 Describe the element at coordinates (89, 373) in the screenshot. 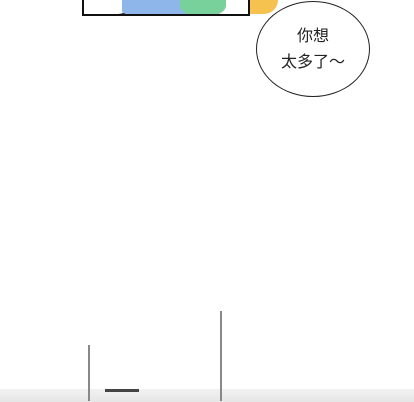

I see `left-post-line` at that location.